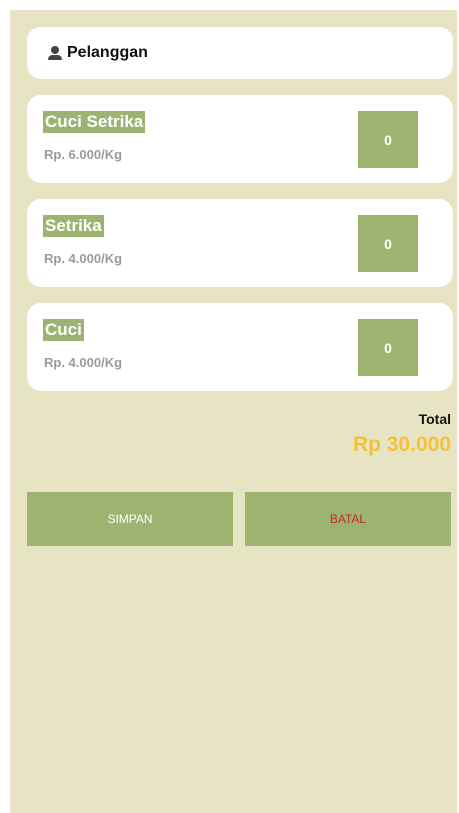 This screenshot has height=813, width=459. Describe the element at coordinates (130, 519) in the screenshot. I see `save-button: SIMPAN` at that location.